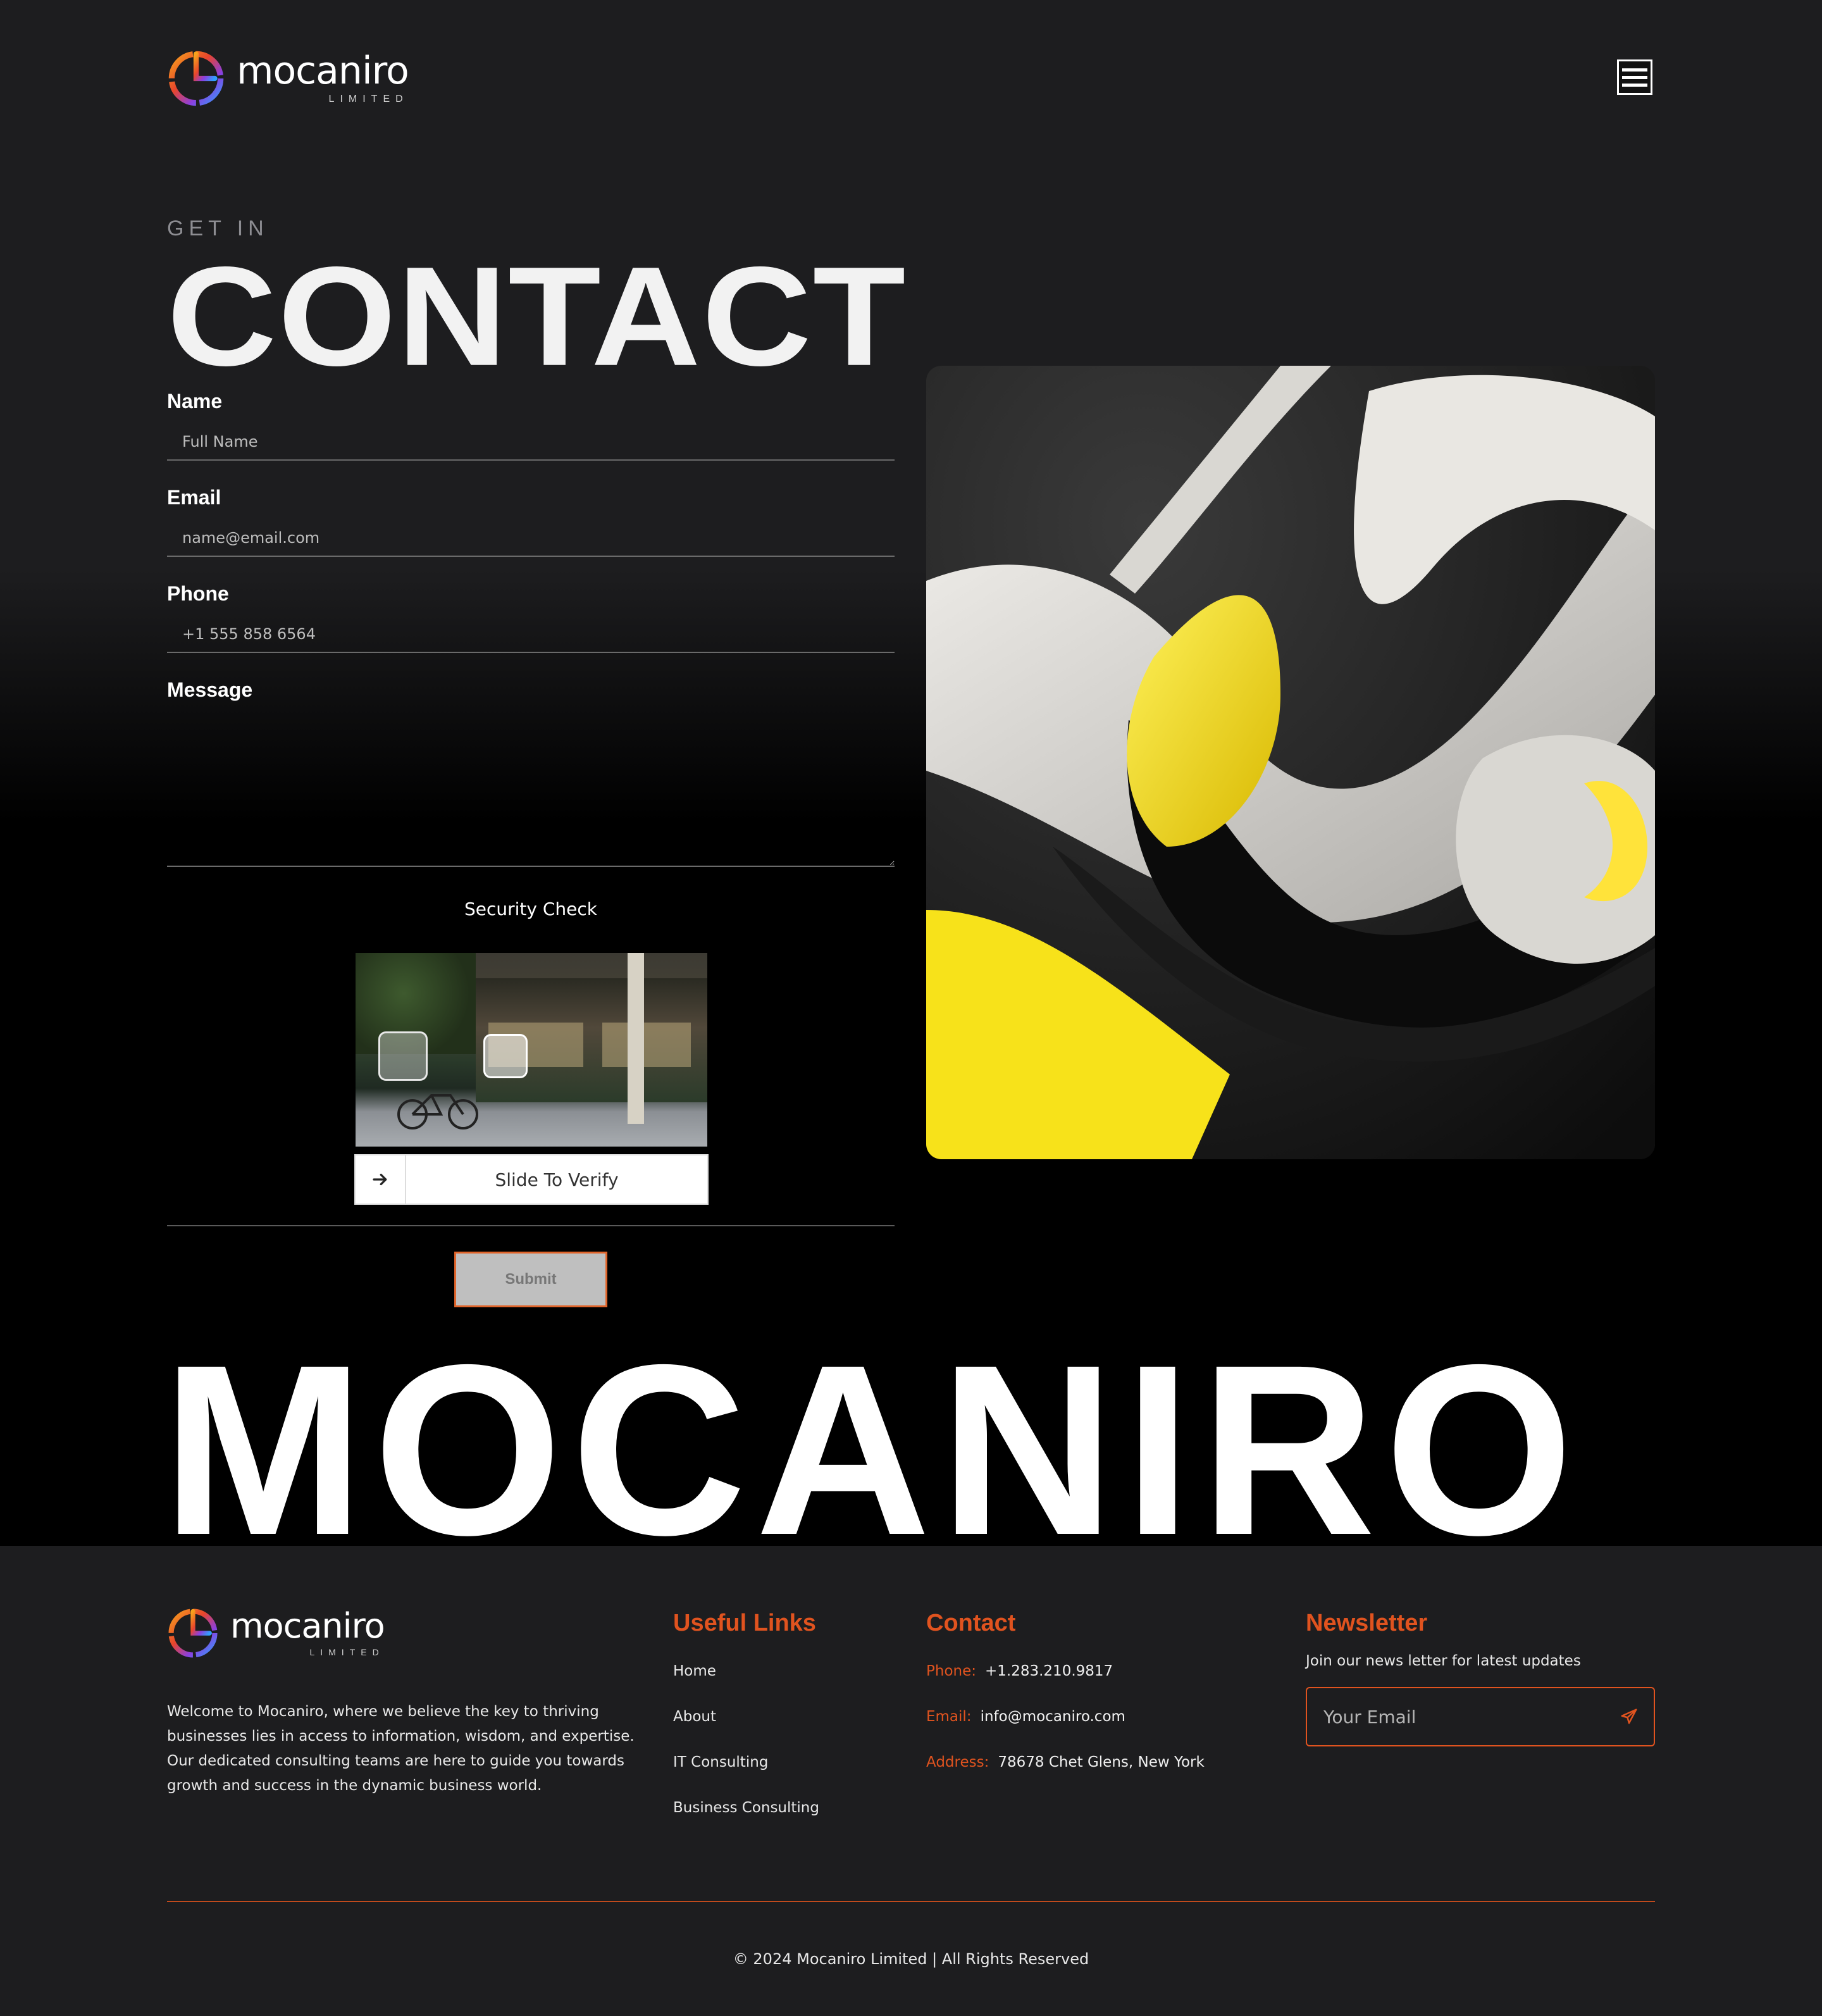 The height and width of the screenshot is (2016, 1822). I want to click on arrow-right-icon, so click(380, 1179).